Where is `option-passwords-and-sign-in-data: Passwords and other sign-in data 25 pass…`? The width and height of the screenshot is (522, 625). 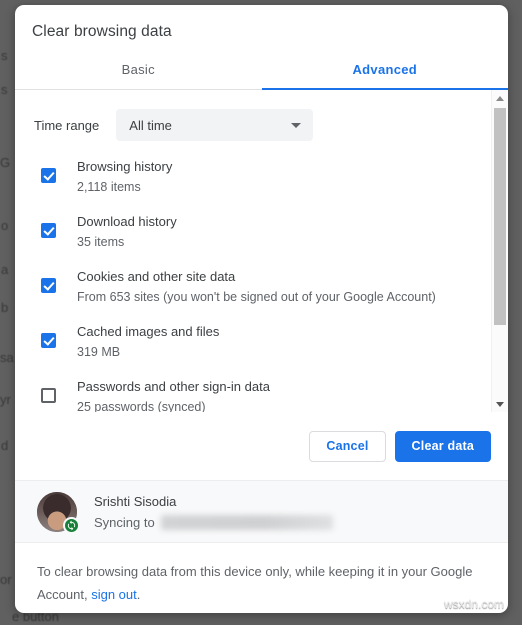
option-passwords-and-sign-in-data: Passwords and other sign-in data 25 pass… is located at coordinates (253, 394).